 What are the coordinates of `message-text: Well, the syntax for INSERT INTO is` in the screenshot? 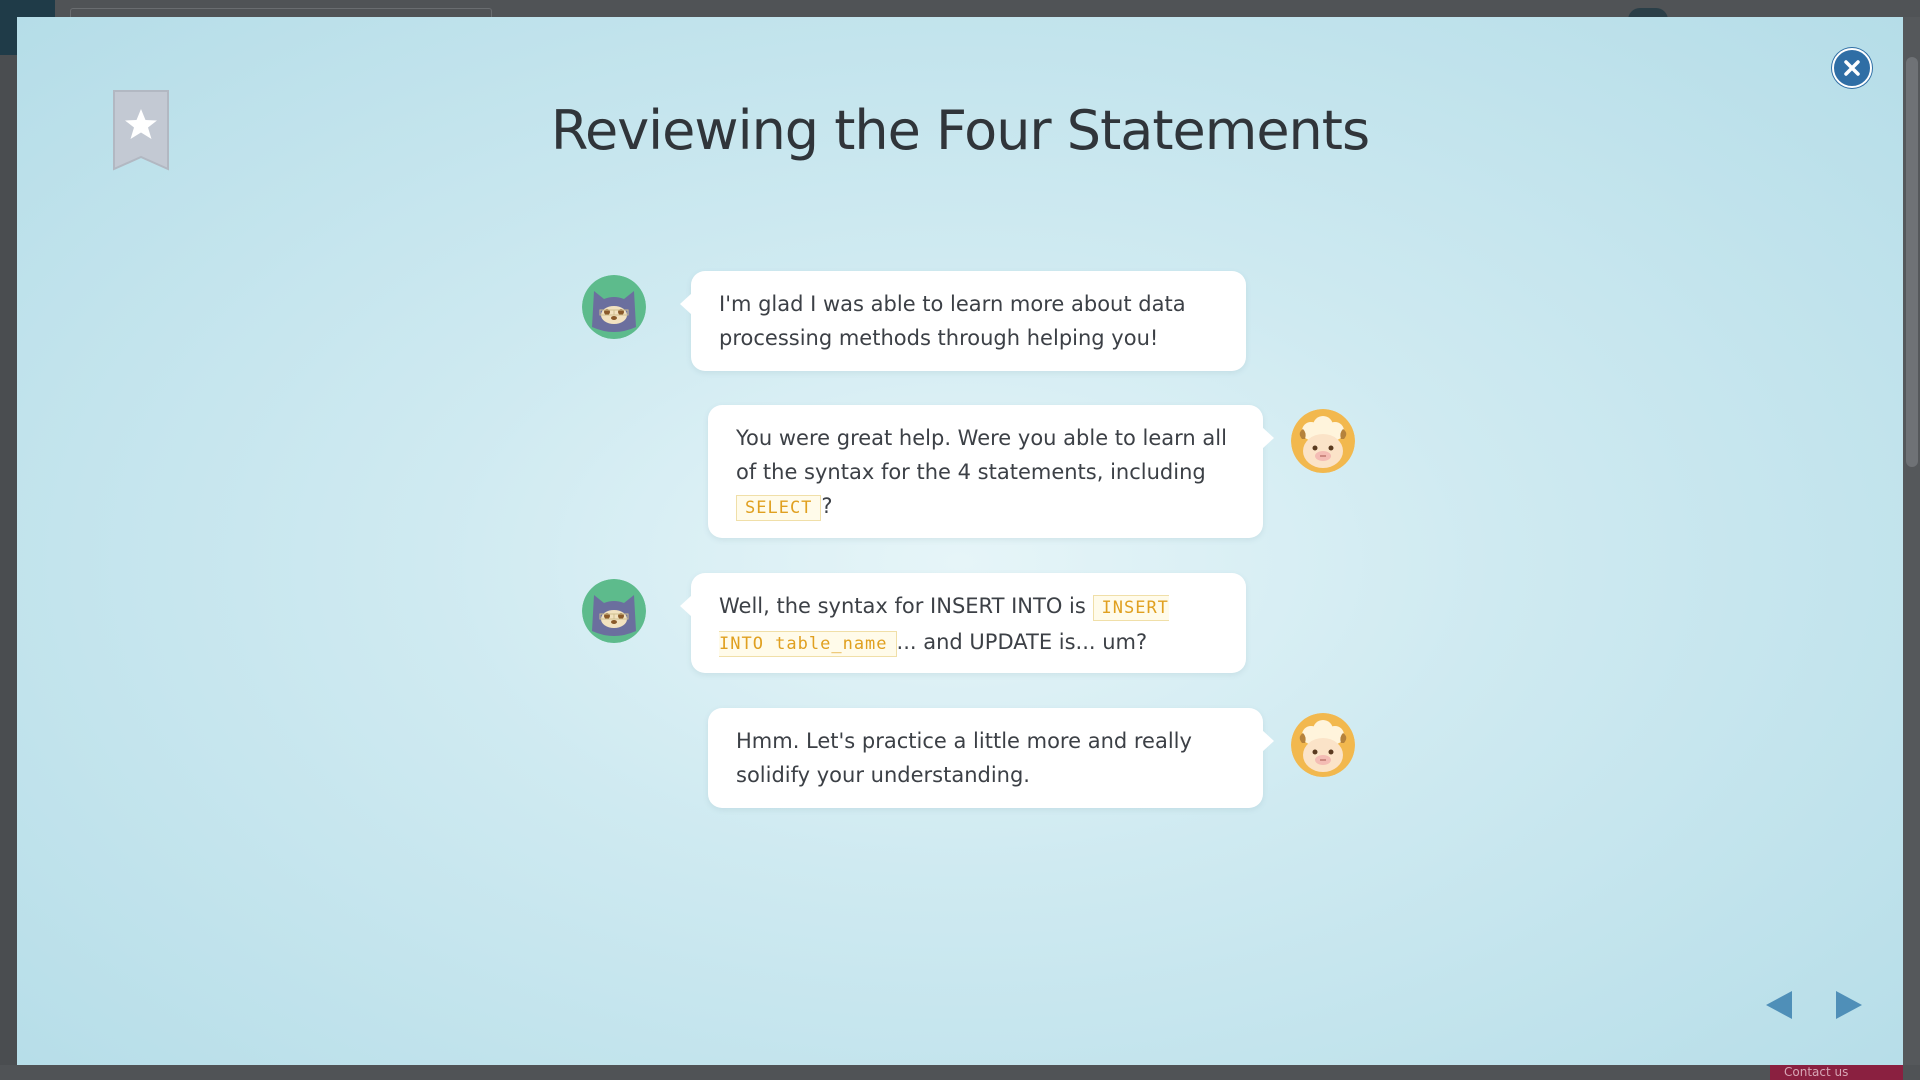 It's located at (906, 606).